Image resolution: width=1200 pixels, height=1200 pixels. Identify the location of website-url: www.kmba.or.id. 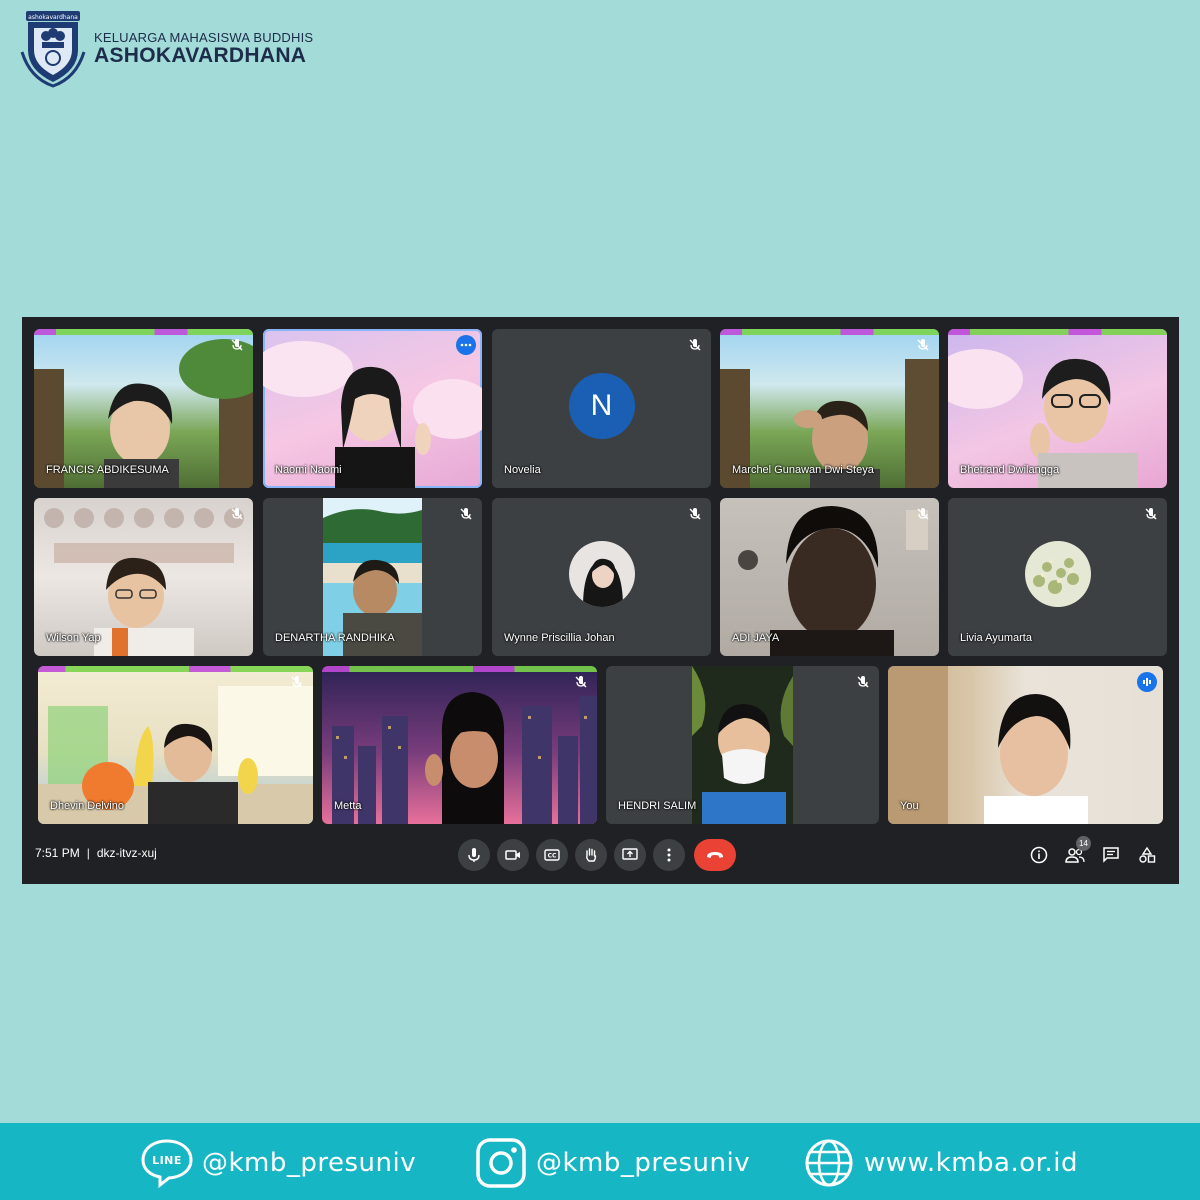
(971, 1163).